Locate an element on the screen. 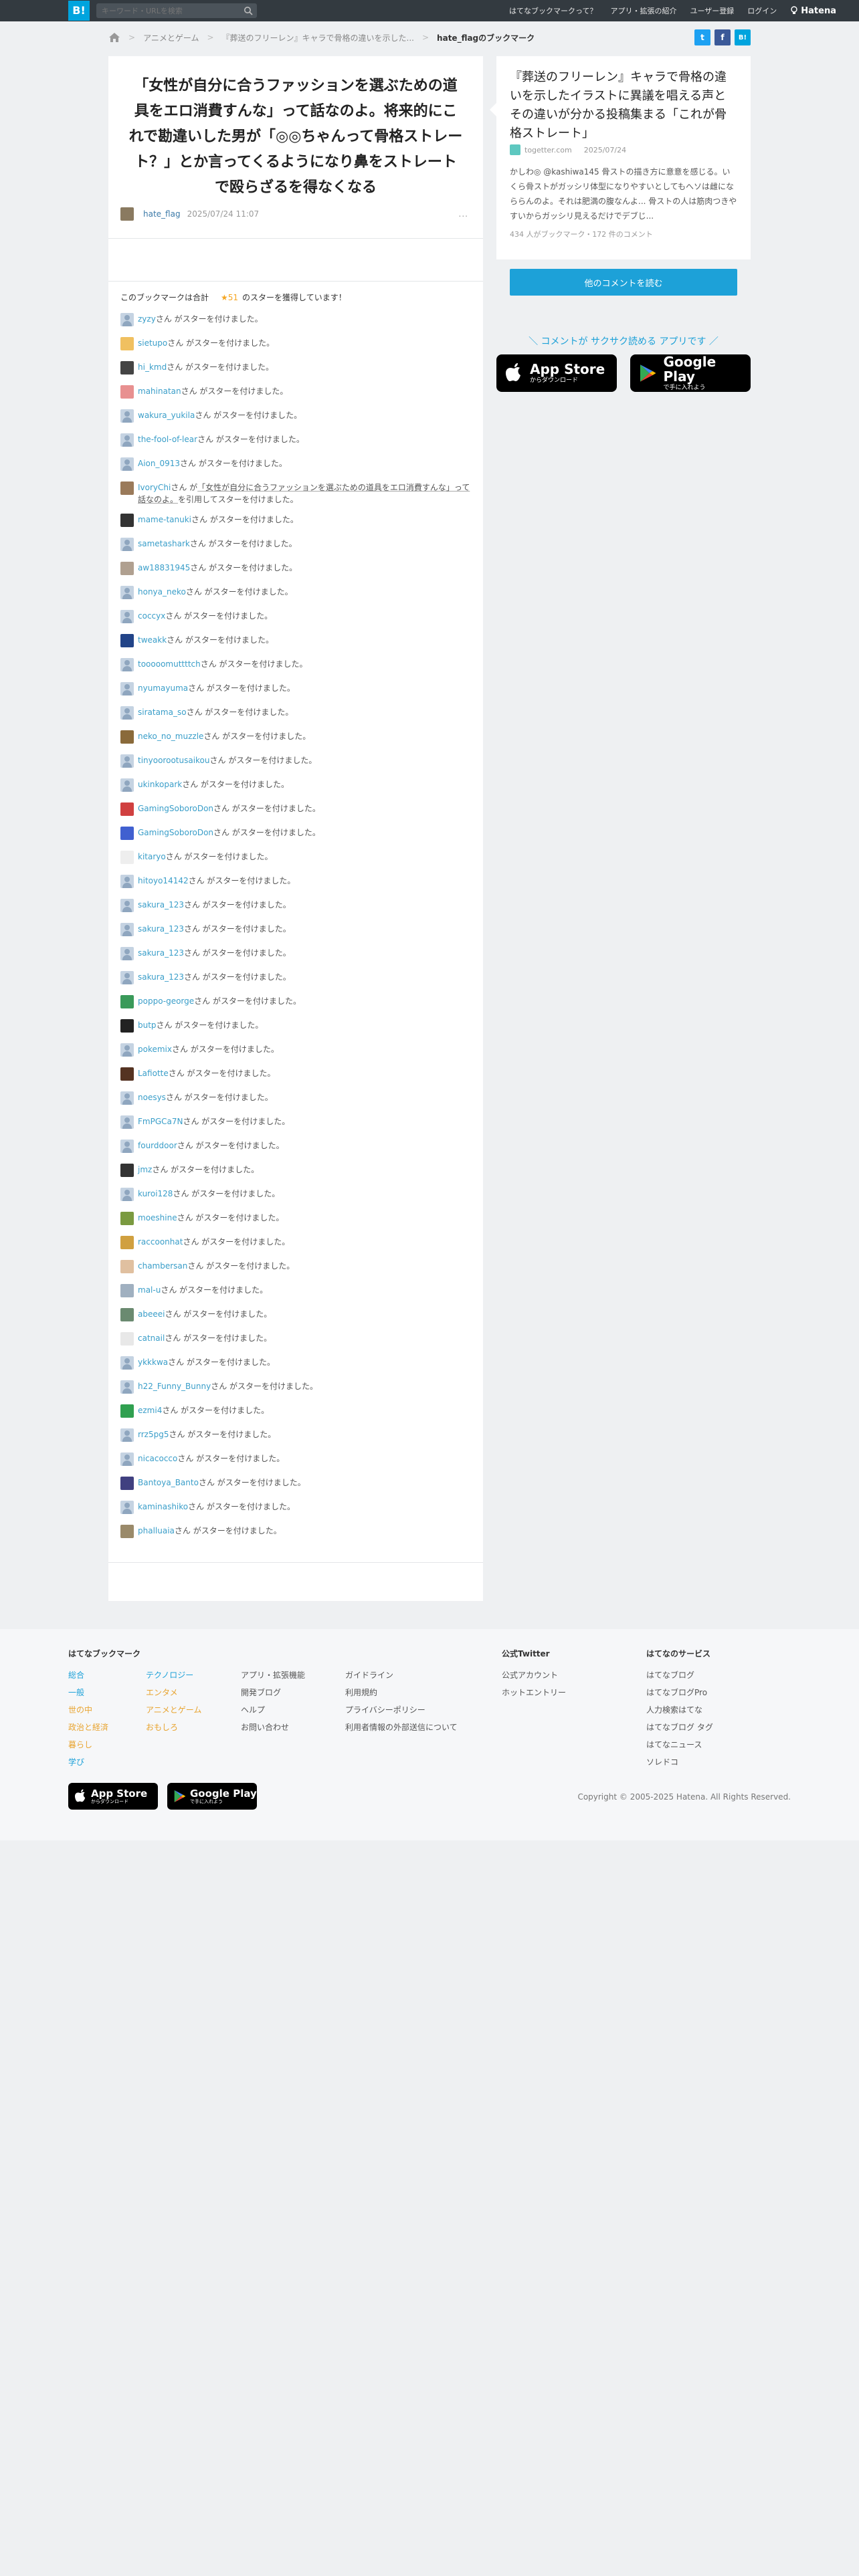 Image resolution: width=859 pixels, height=2576 pixels. footer-link: 政治と経済 is located at coordinates (104, 1727).